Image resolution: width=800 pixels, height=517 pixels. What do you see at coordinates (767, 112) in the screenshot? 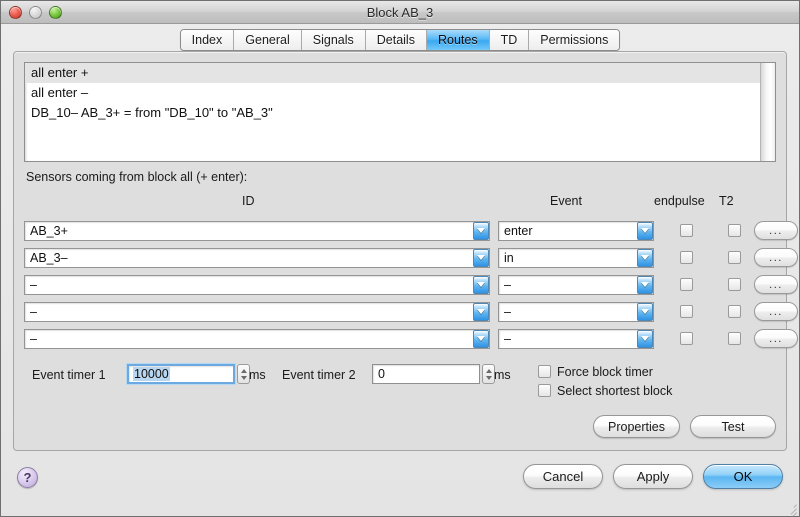
I see `routes-list-scrollbar` at bounding box center [767, 112].